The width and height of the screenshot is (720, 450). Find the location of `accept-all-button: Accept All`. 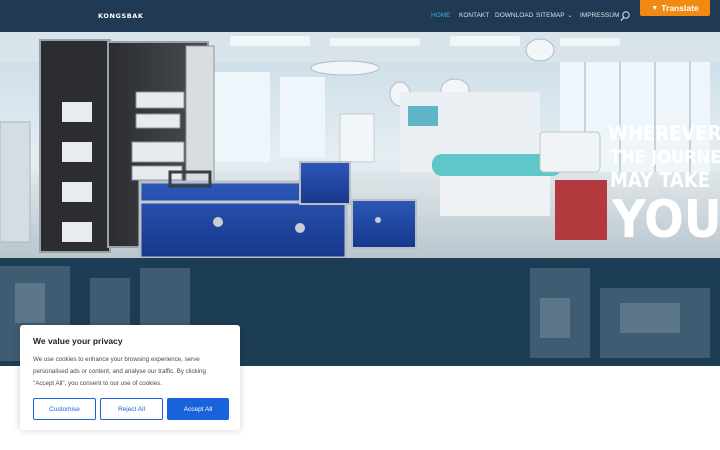

accept-all-button: Accept All is located at coordinates (198, 409).